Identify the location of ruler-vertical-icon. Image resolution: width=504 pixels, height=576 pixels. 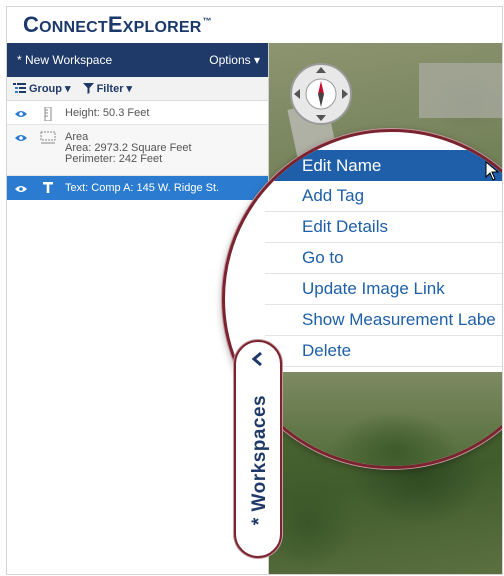
(48, 114).